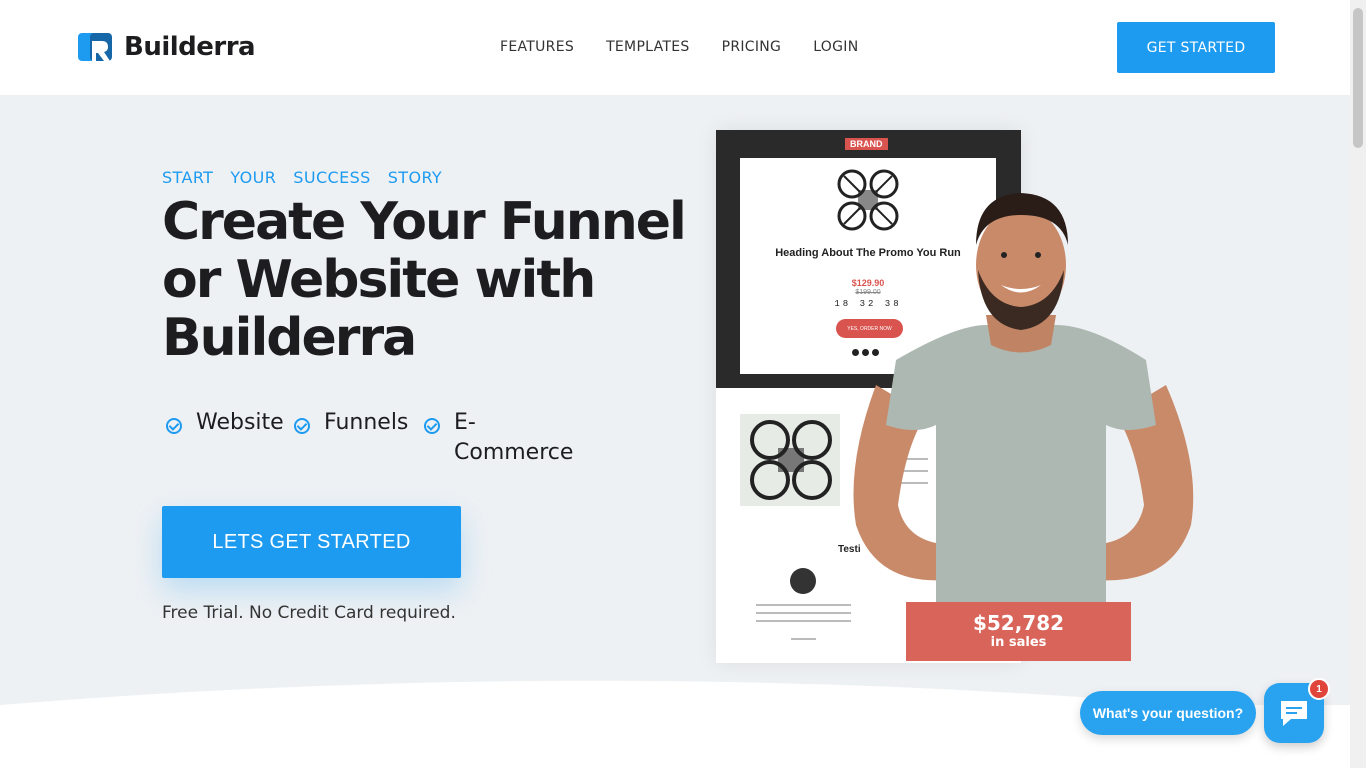 The image size is (1366, 768). Describe the element at coordinates (379, 280) in the screenshot. I see `headline-line: or Website with` at that location.